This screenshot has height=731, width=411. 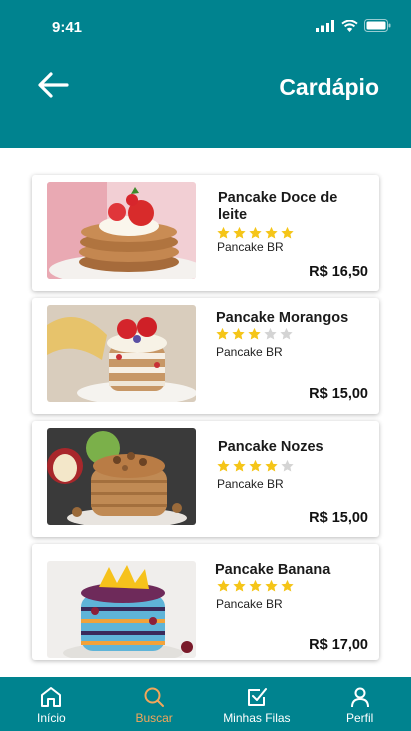 I want to click on signal-icon, so click(x=325, y=25).